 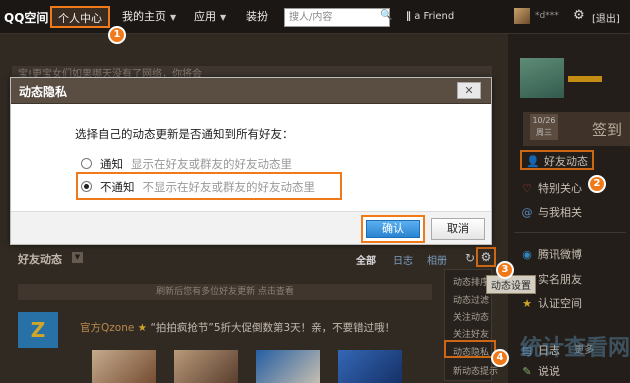 I want to click on gear-icon: ⚙, so click(x=579, y=15).